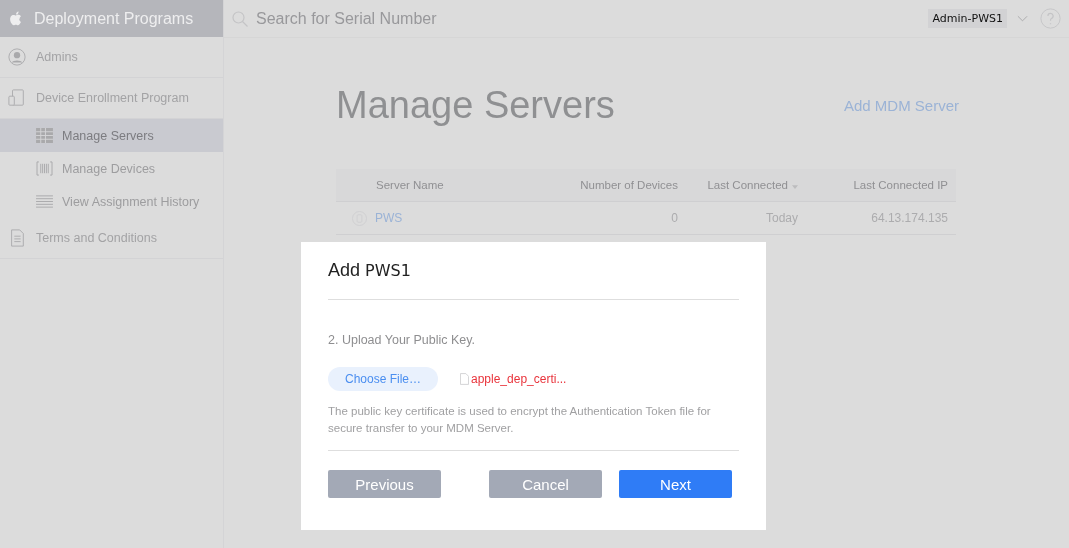 Image resolution: width=1069 pixels, height=548 pixels. Describe the element at coordinates (533, 427) in the screenshot. I see `description-text: The public key certificate is used to encrypt the Authentication Token file for secure transfer to your MDM Server.` at that location.